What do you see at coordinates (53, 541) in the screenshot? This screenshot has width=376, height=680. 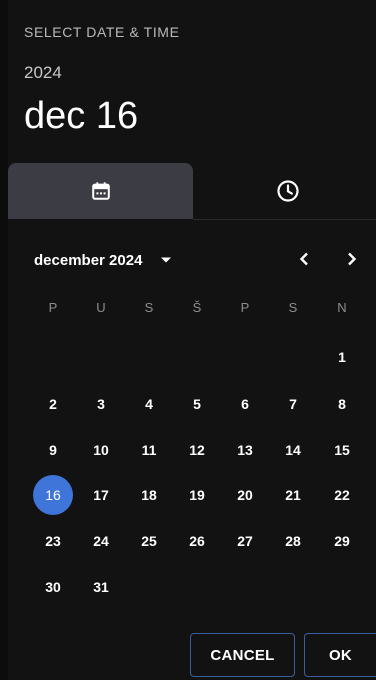 I see `day-cell: 23` at bounding box center [53, 541].